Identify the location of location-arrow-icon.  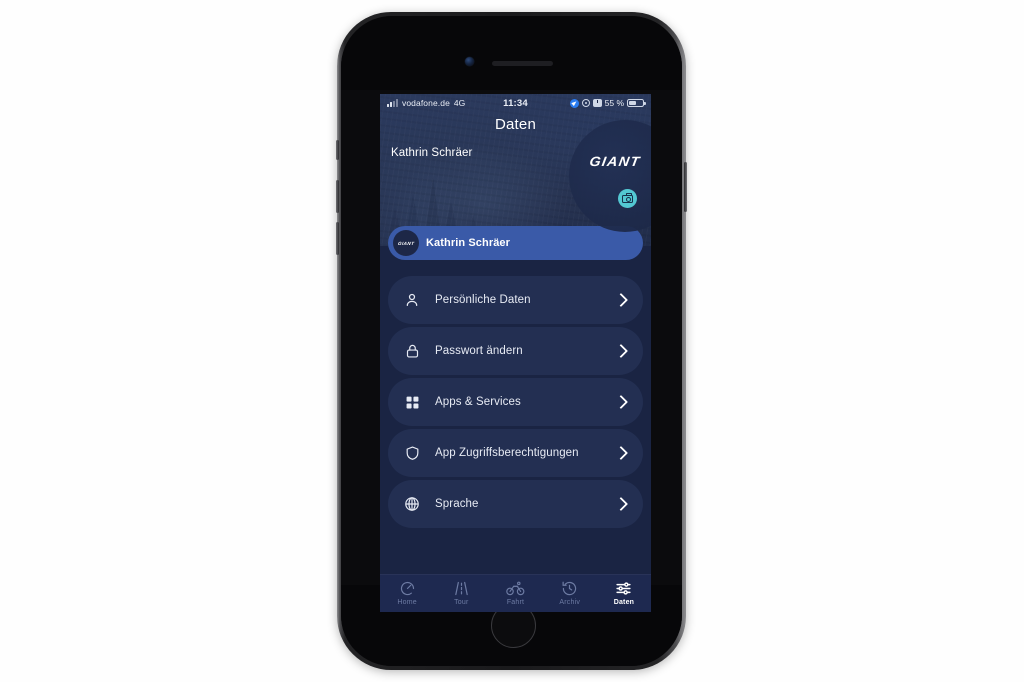
(574, 103).